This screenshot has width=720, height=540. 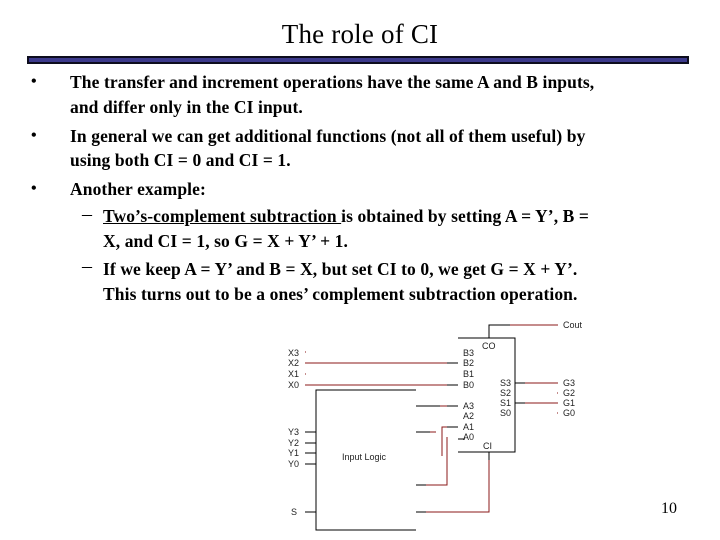 What do you see at coordinates (293, 432) in the screenshot?
I see `label-y3: Y3` at bounding box center [293, 432].